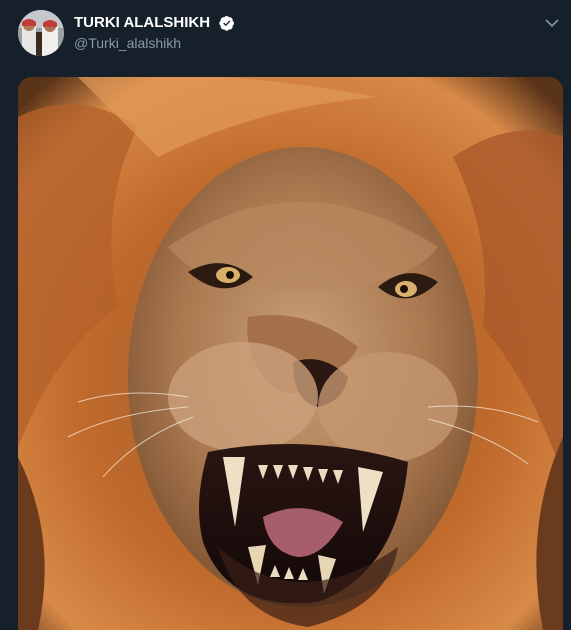 The height and width of the screenshot is (630, 571). I want to click on avatar-photo-icon, so click(41, 33).